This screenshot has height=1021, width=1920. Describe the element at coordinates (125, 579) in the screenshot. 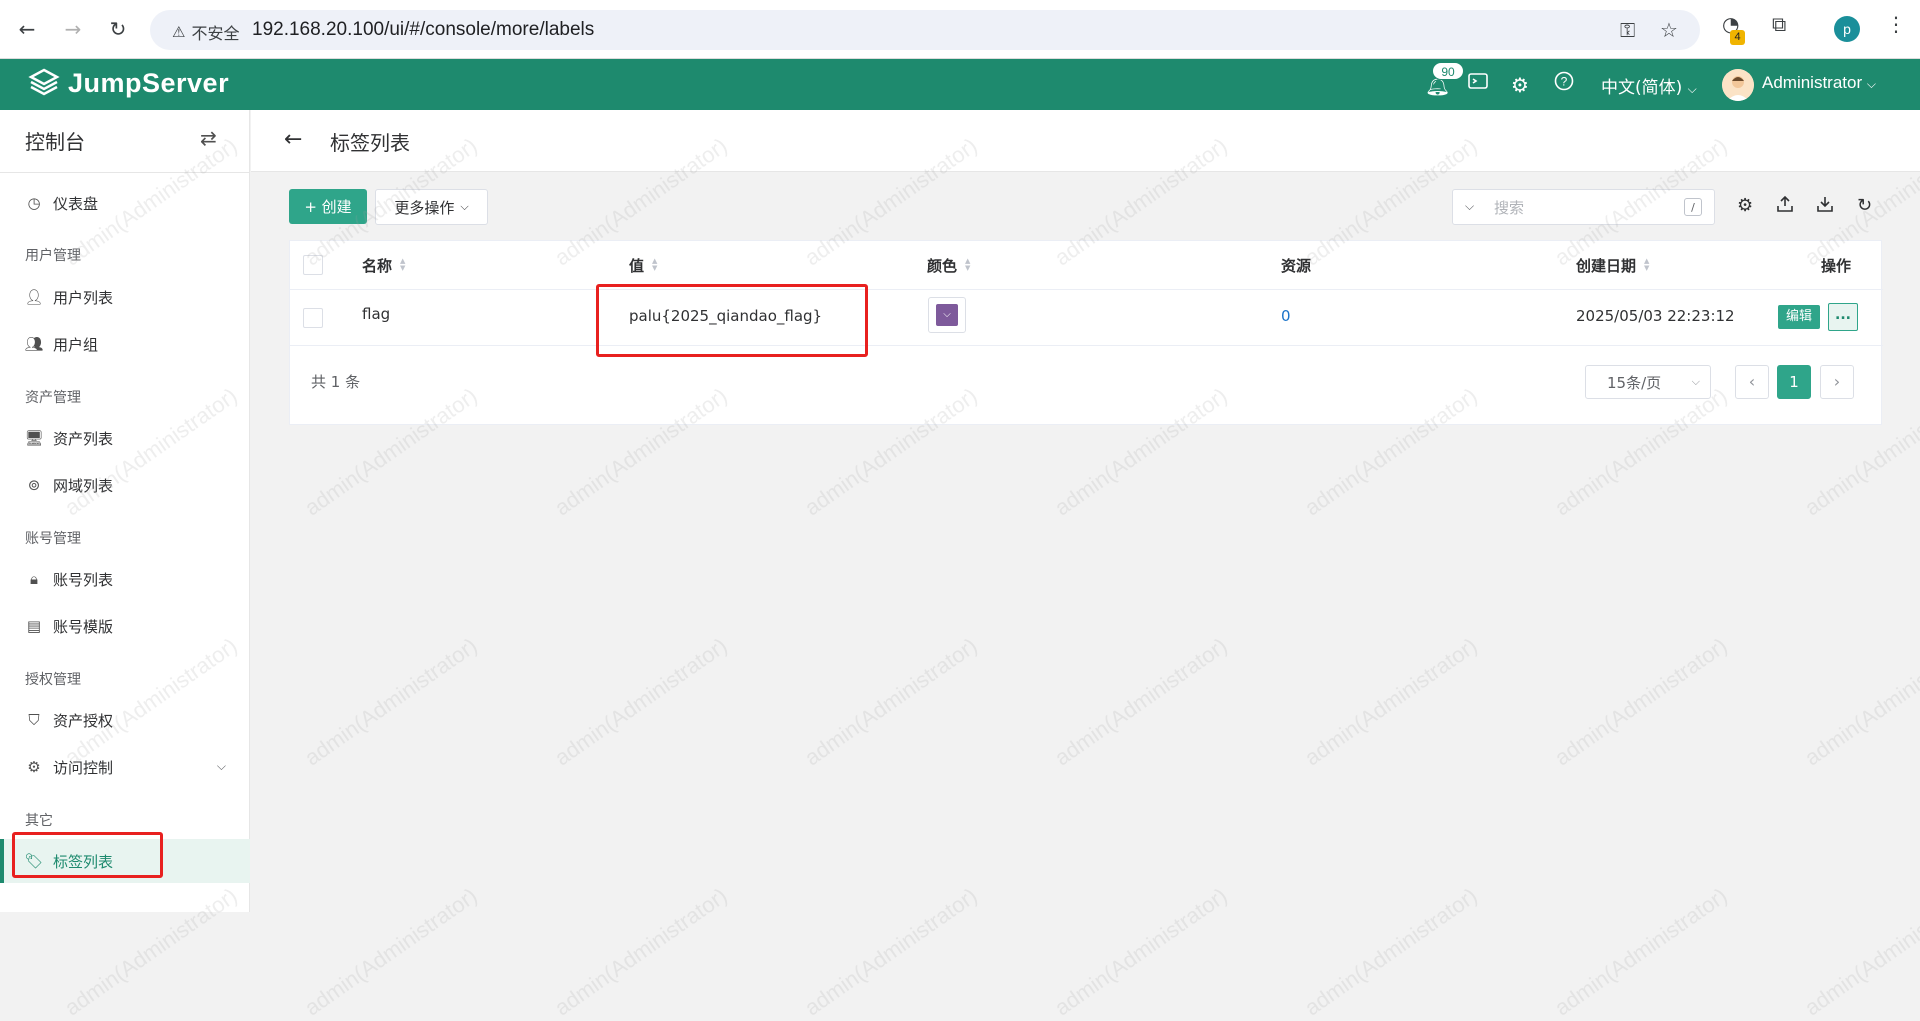

I see `sidebar-item-account-list: 🔒︎ 账号列表` at that location.